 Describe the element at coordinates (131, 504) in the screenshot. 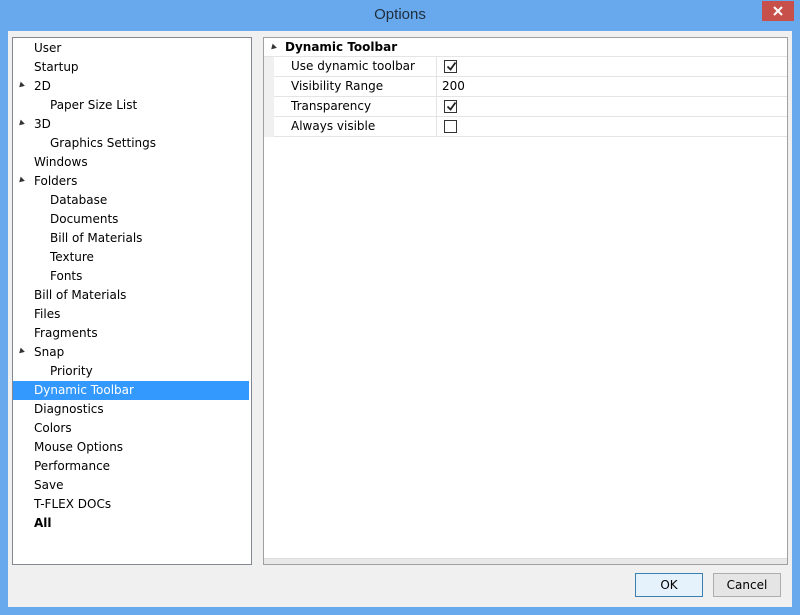

I see `tree-item: T-FLEX DOCs` at that location.